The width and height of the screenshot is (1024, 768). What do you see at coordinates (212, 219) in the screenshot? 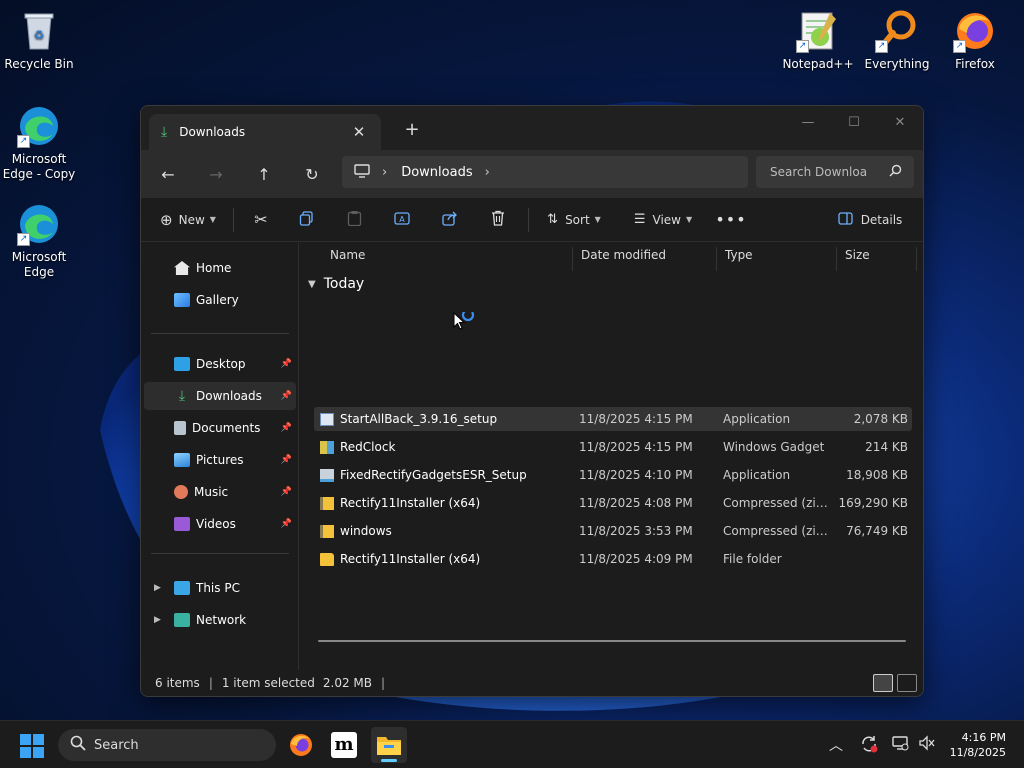
I see `chevron-down-icon: ▼` at bounding box center [212, 219].